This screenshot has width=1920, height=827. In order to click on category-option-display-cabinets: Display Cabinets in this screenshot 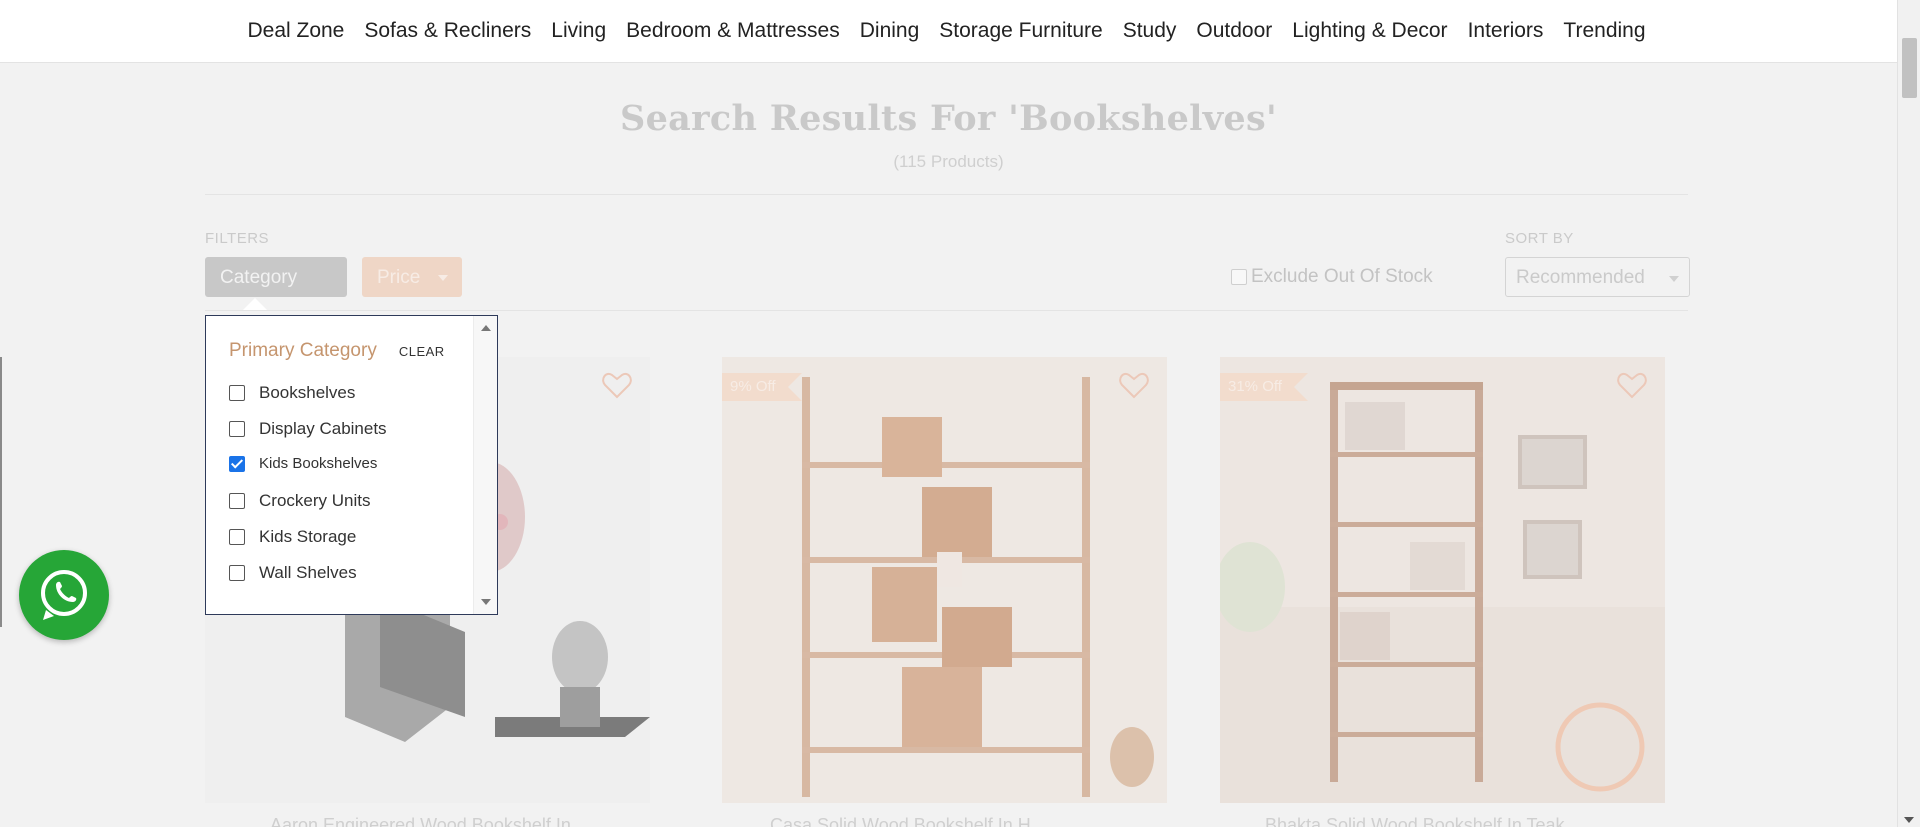, I will do `click(308, 429)`.